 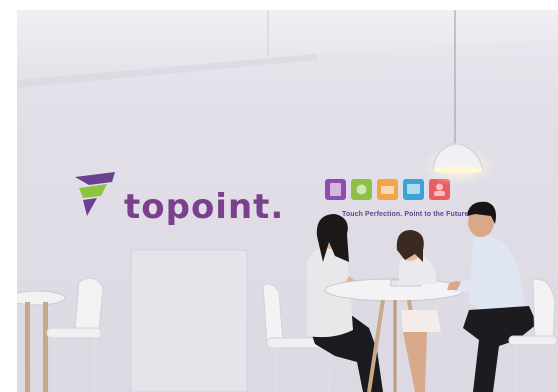 I want to click on brand-wordmark: topoint., so click(x=204, y=207).